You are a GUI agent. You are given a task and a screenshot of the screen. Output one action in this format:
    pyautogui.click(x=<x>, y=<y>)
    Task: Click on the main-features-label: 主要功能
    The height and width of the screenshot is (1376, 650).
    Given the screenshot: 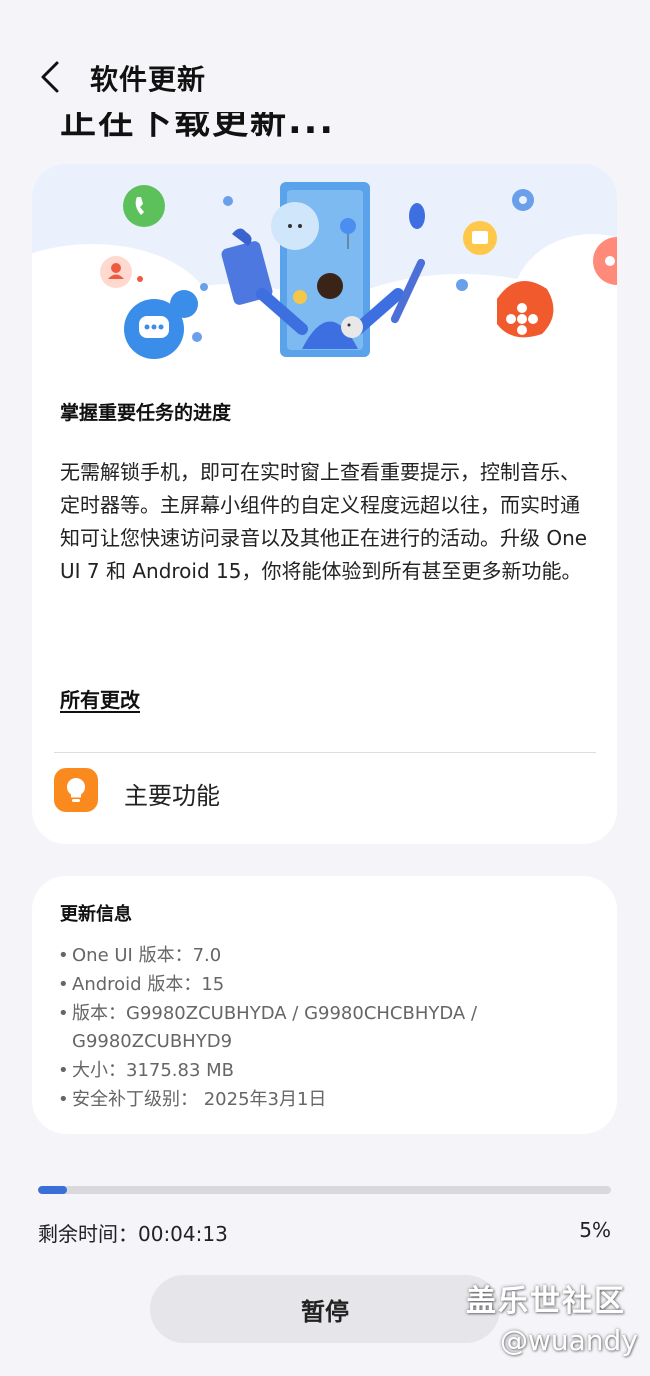 What is the action you would take?
    pyautogui.click(x=172, y=796)
    